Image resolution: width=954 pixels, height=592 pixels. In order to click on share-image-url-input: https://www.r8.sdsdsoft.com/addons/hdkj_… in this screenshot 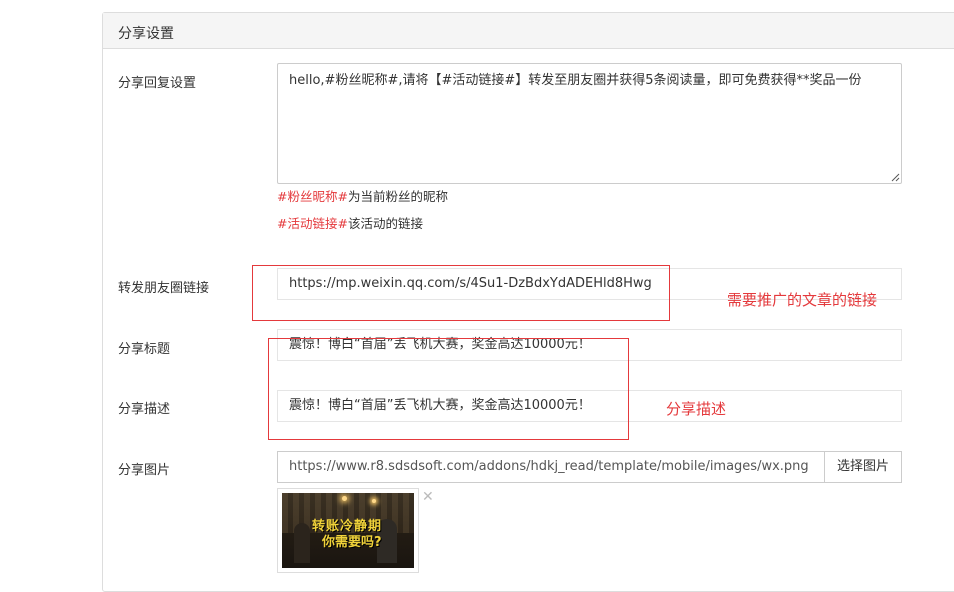, I will do `click(551, 467)`.